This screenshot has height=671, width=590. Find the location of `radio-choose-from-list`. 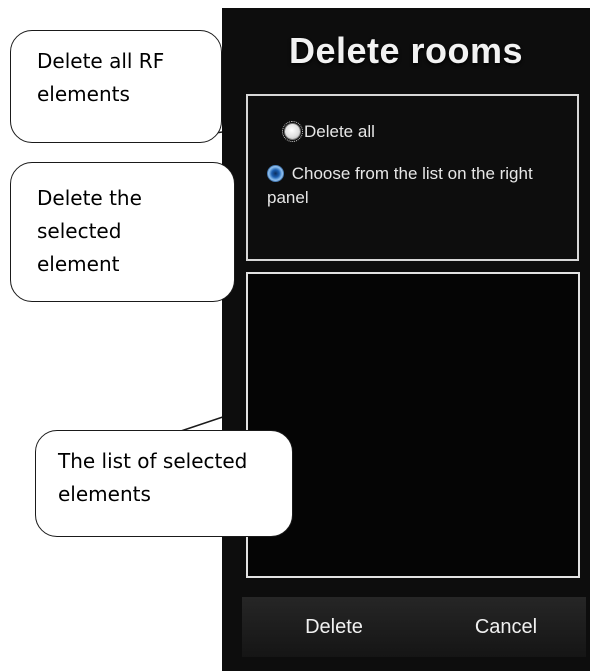

radio-choose-from-list is located at coordinates (275, 173).